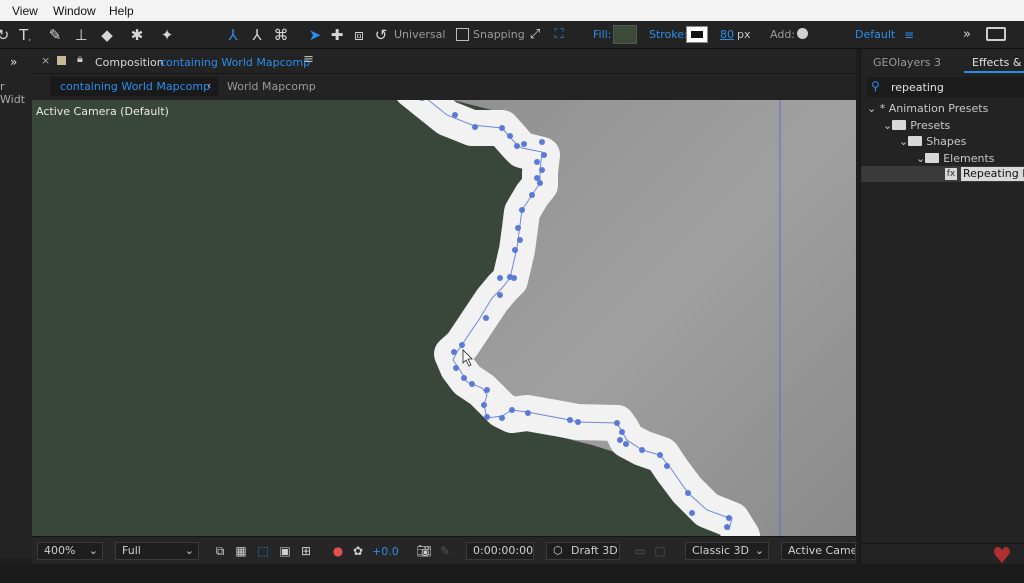  What do you see at coordinates (220, 551) in the screenshot?
I see `fast-previews-icon: ⧉` at bounding box center [220, 551].